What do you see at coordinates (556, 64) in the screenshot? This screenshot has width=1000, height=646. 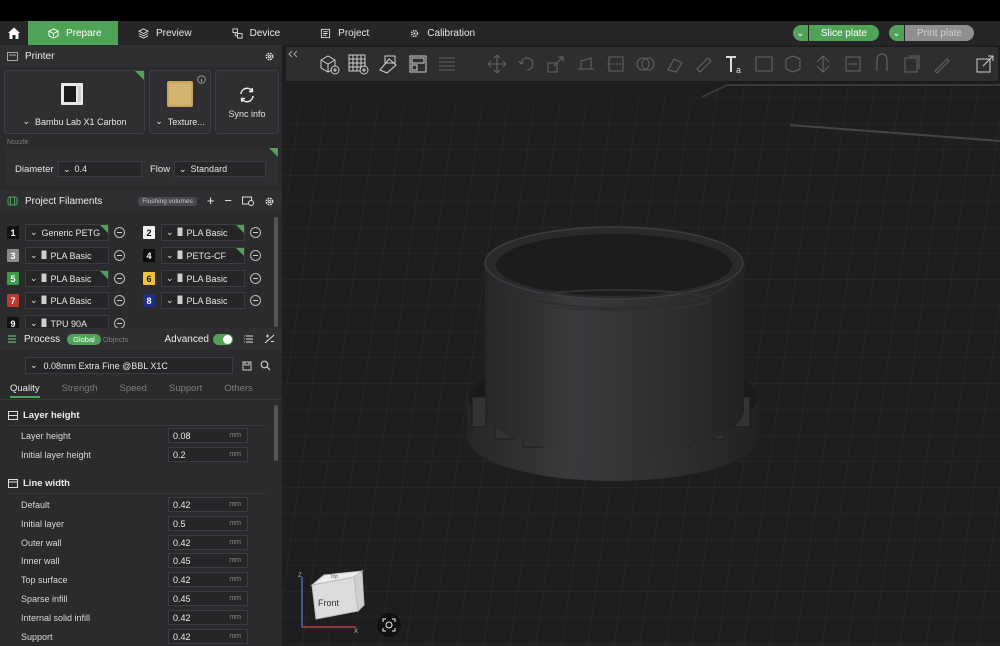 I see `scale-button` at bounding box center [556, 64].